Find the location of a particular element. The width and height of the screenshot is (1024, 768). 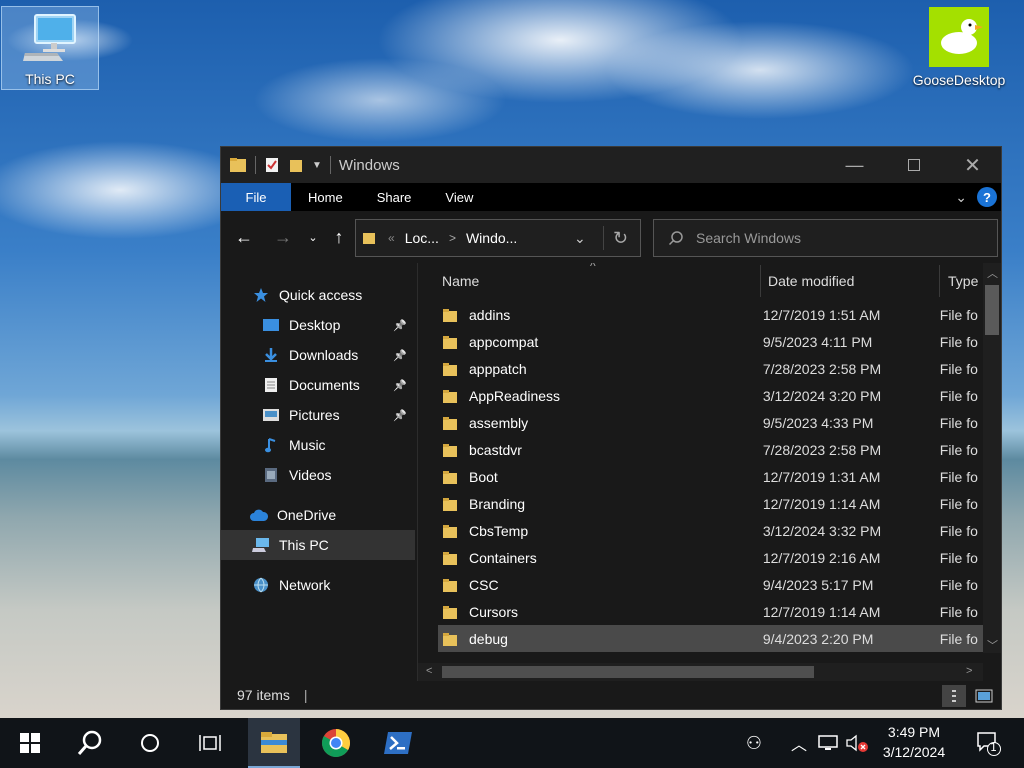

file-row: CbsTemp 3/12/2024 3:32 PM File fo is located at coordinates (710, 530).